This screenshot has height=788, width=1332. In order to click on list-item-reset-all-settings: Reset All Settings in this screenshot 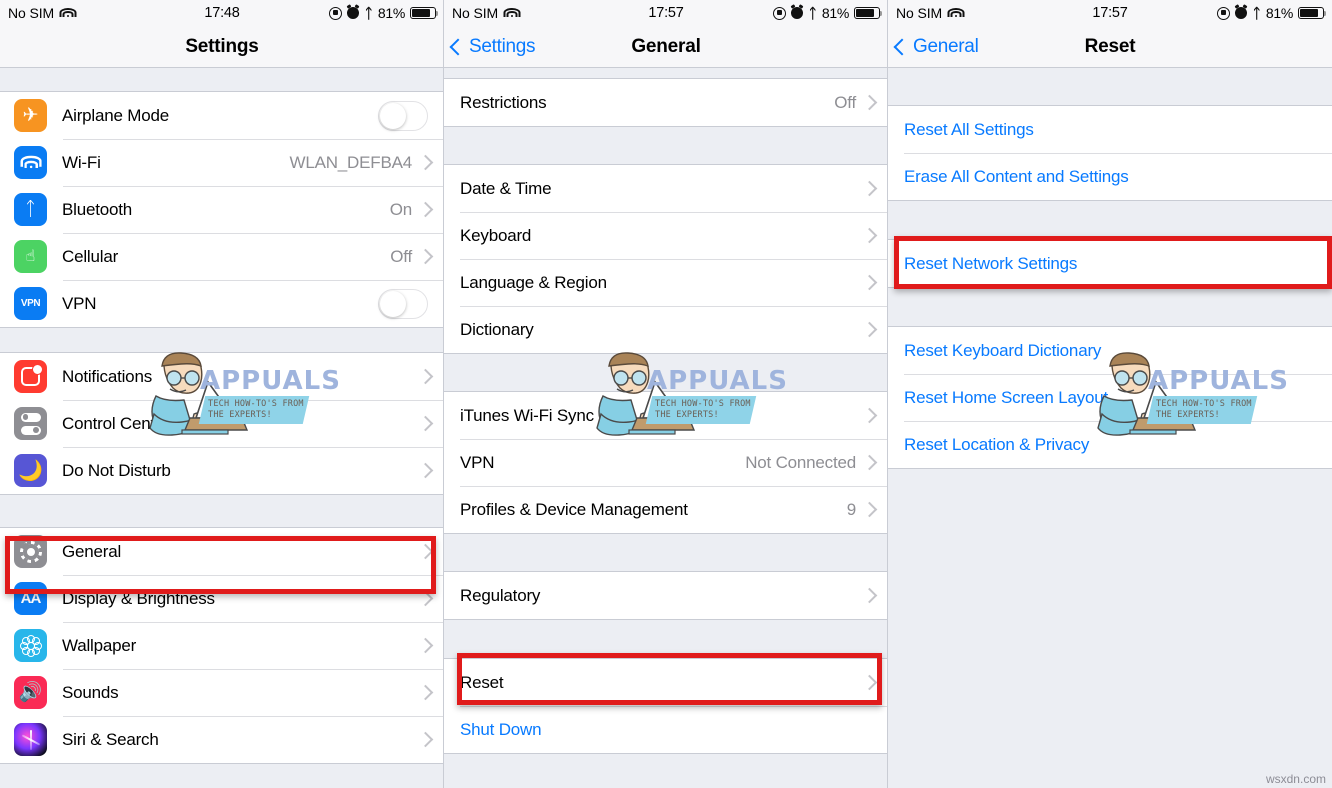, I will do `click(1110, 129)`.